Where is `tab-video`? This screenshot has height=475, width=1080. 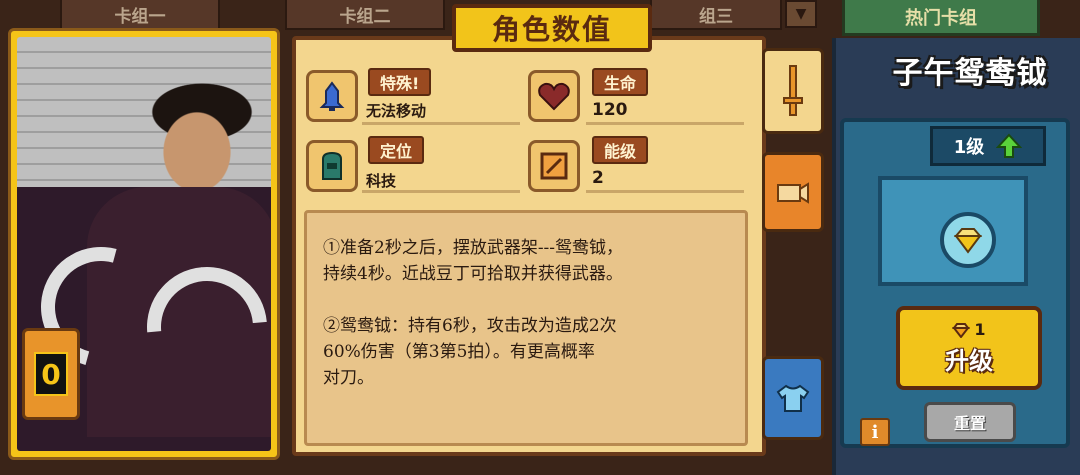
tab-video is located at coordinates (793, 192).